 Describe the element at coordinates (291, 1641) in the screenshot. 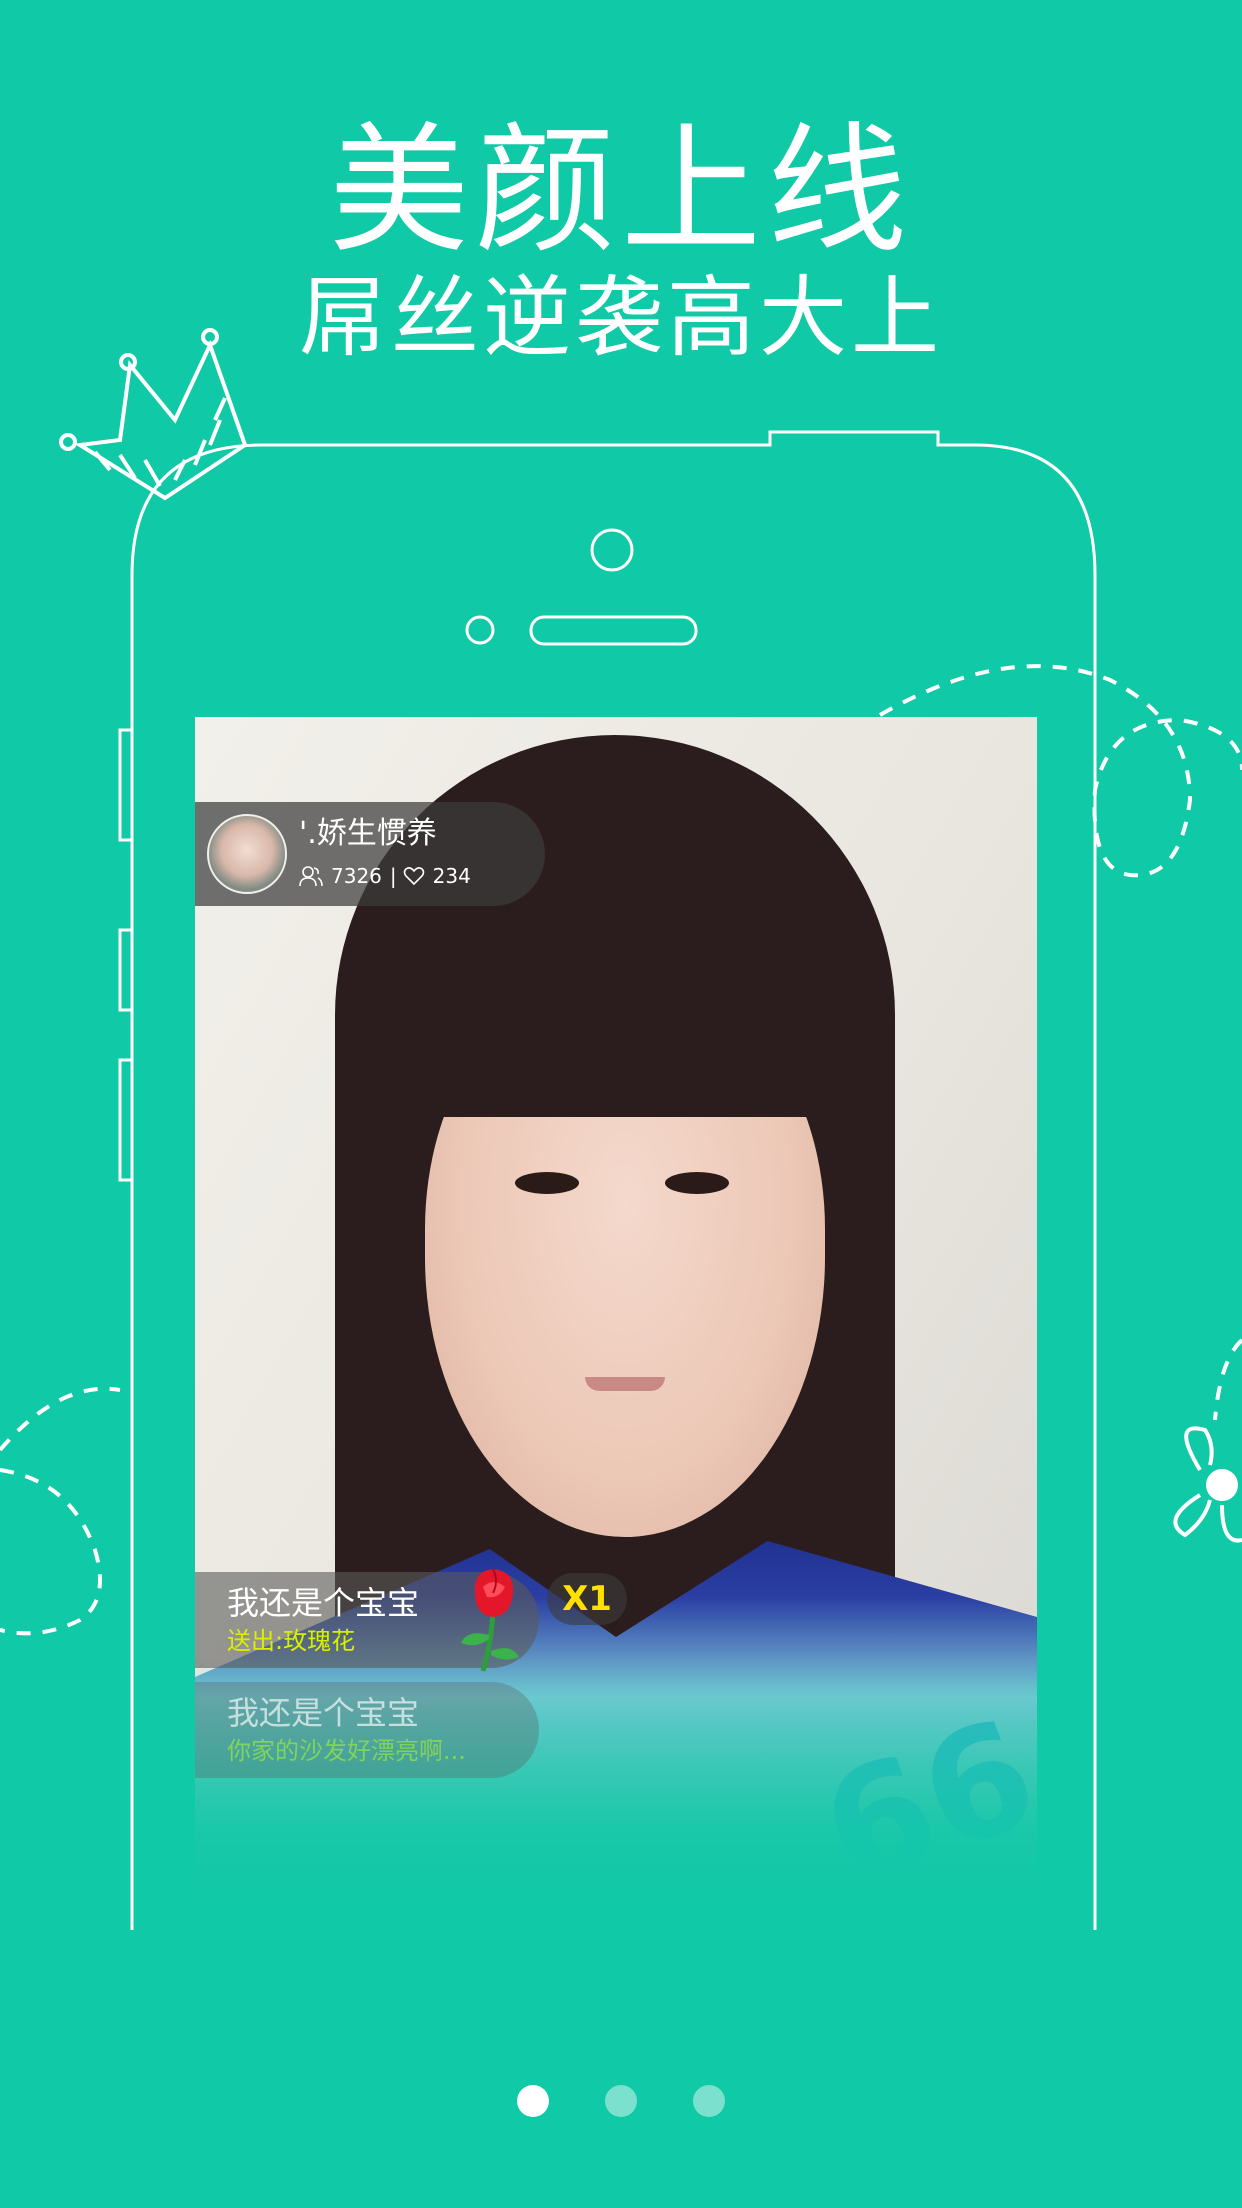

I see `message-text: 送出:玫瑰花` at that location.